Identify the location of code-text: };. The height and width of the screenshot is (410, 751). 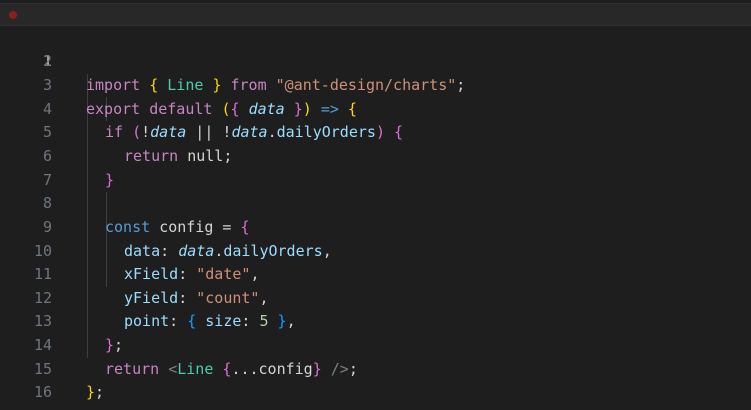
(95, 393).